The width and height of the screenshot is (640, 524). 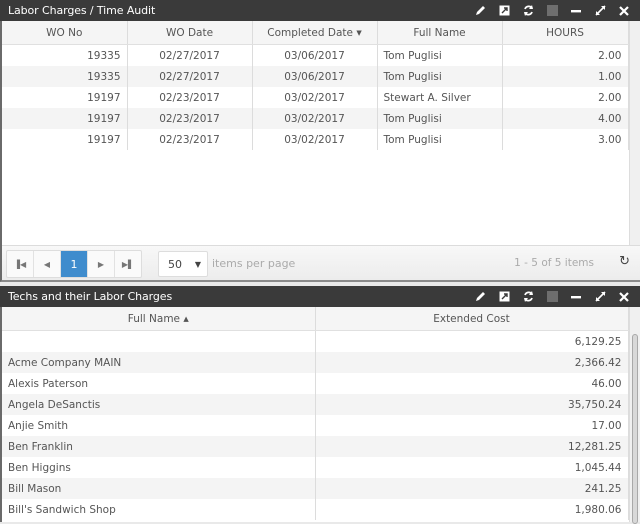 I want to click on panel-tools, so click(x=552, y=10).